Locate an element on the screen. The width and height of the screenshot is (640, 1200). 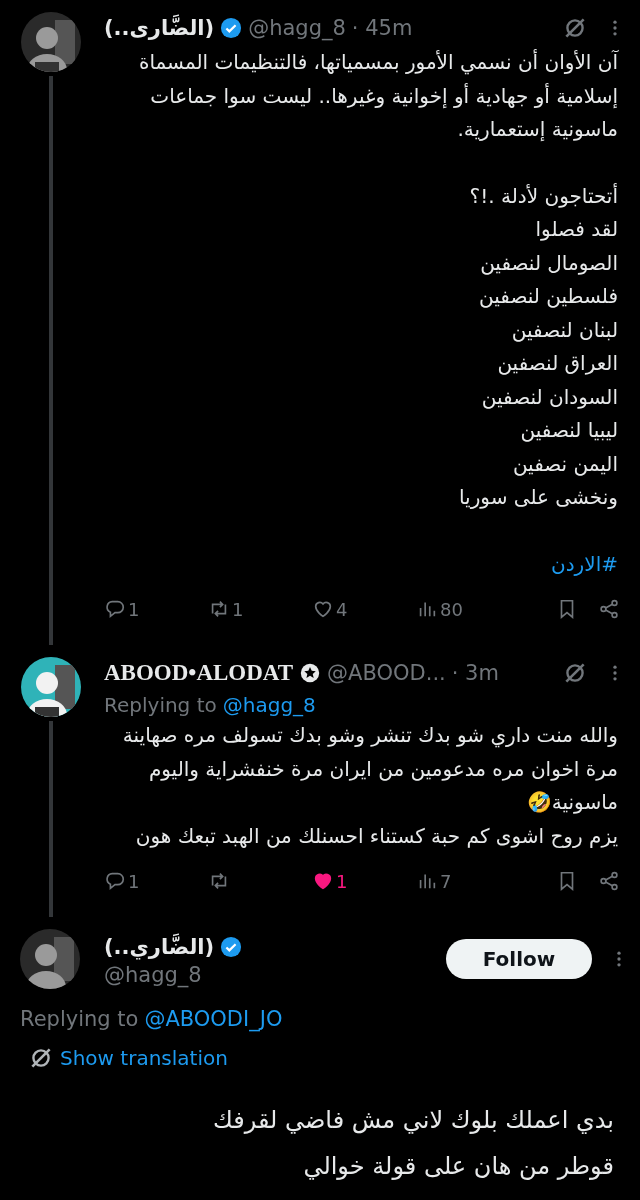
post-text-line: يزم روح اشوى كم حبة كستناء احسنلك من الهبد تبعك هون is located at coordinates (376, 836).